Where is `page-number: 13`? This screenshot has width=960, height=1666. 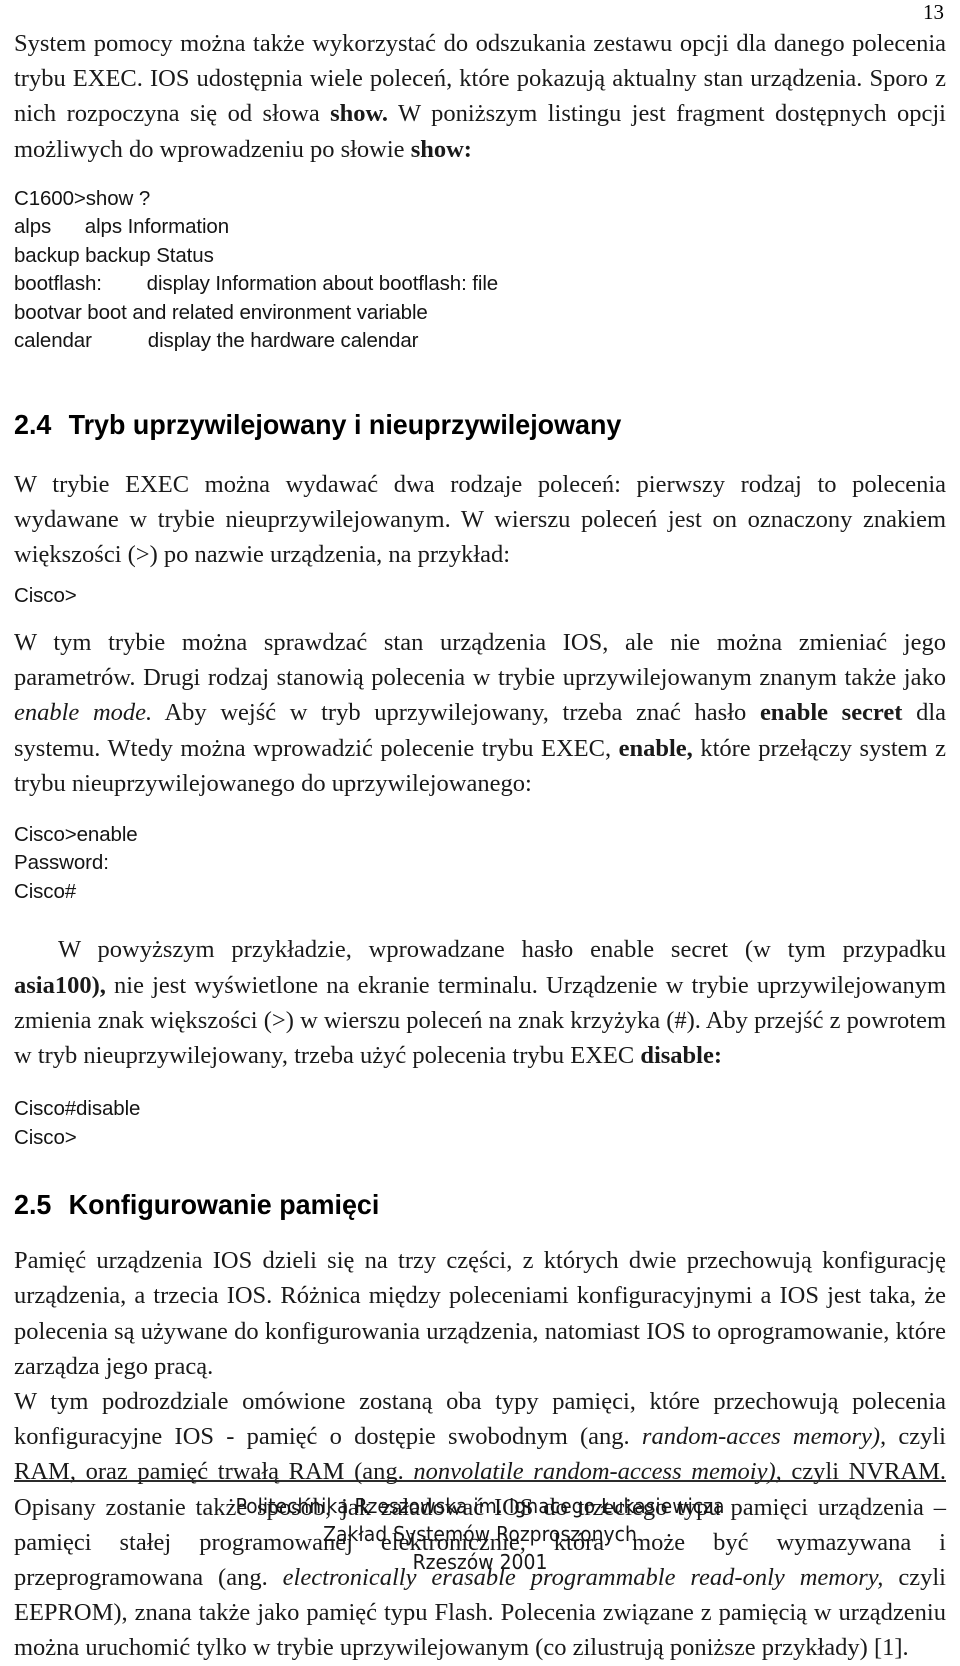
page-number: 13 is located at coordinates (933, 12).